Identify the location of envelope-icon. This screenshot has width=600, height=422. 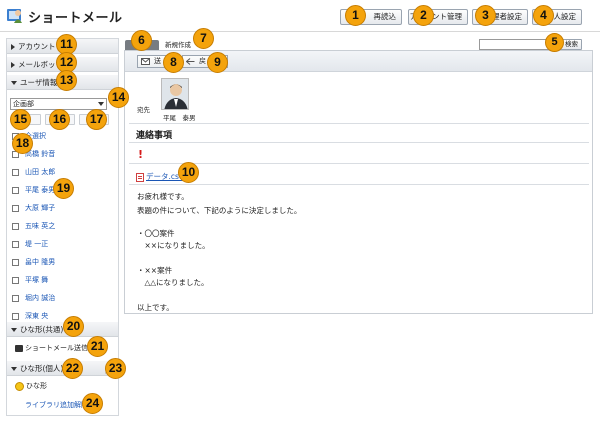
(145, 61).